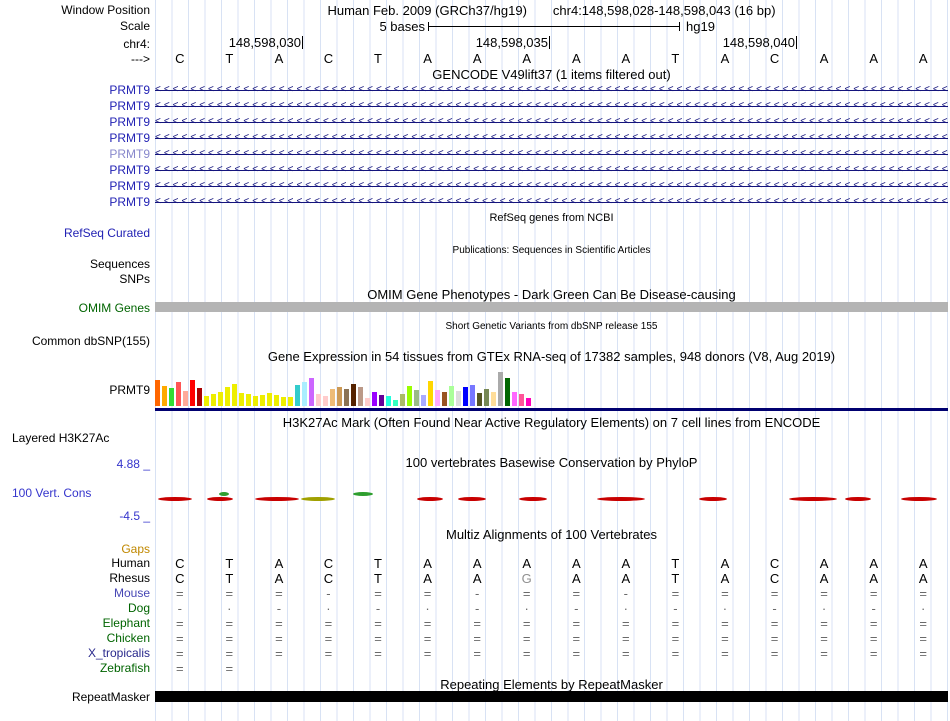  Describe the element at coordinates (75, 264) in the screenshot. I see `sequences-label: Sequences` at that location.